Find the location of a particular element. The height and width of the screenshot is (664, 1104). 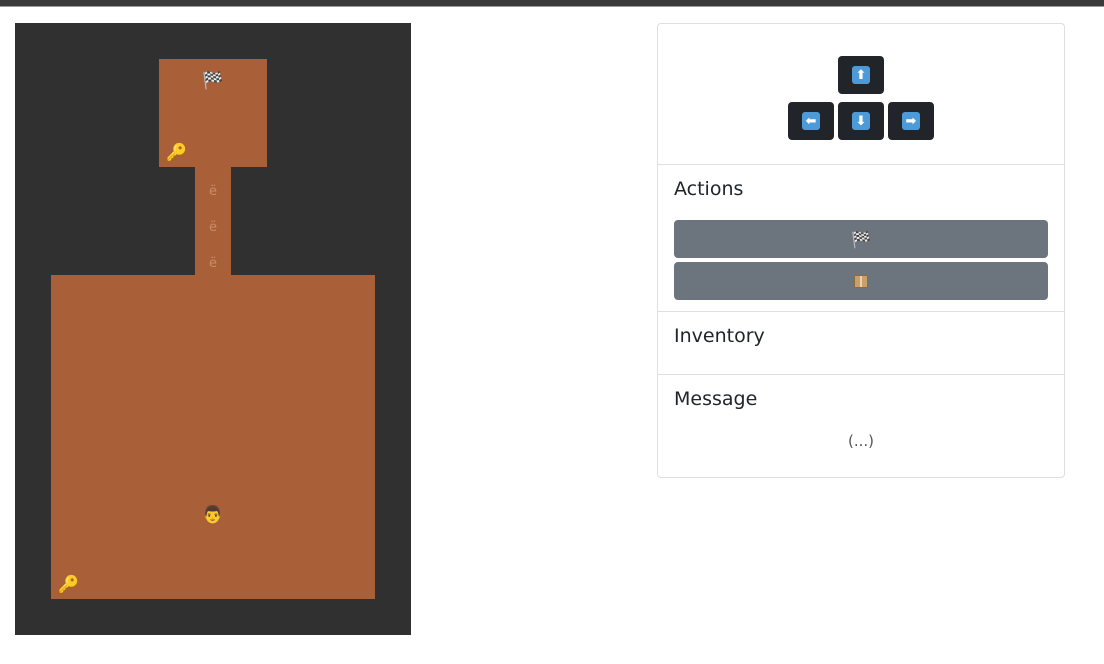

open-box-action-button is located at coordinates (861, 281).